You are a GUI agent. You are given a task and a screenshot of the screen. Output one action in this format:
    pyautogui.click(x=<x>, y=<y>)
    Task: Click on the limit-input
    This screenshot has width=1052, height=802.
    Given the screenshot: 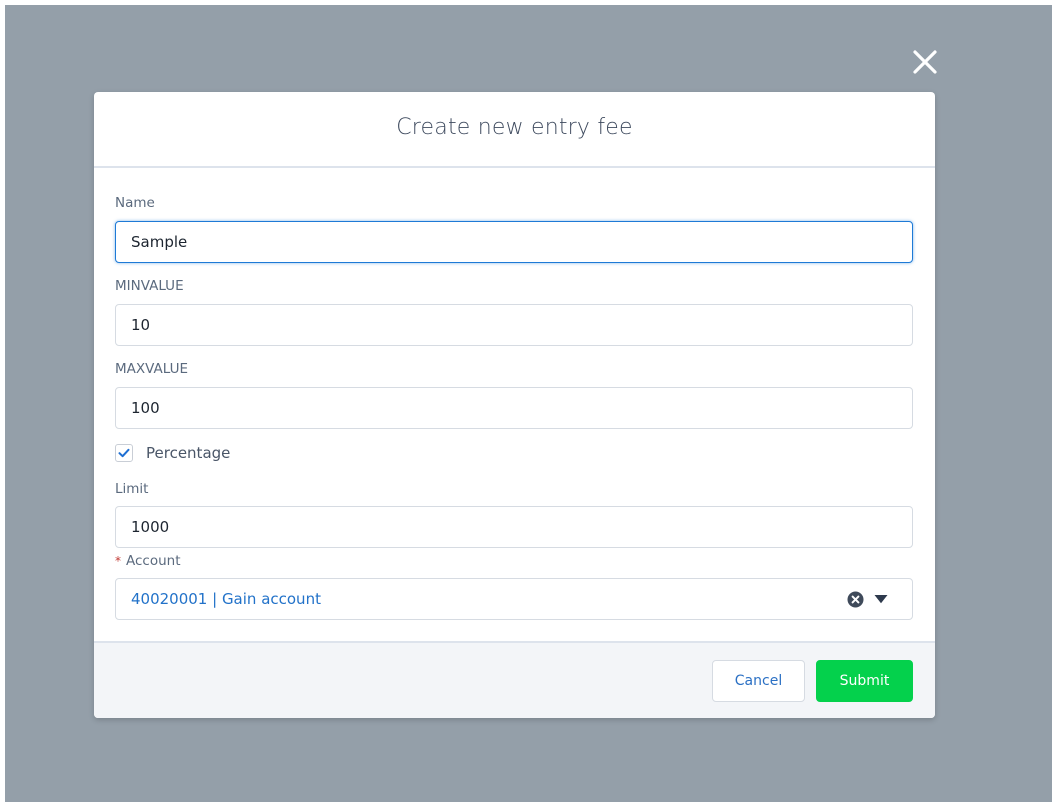 What is the action you would take?
    pyautogui.click(x=514, y=527)
    